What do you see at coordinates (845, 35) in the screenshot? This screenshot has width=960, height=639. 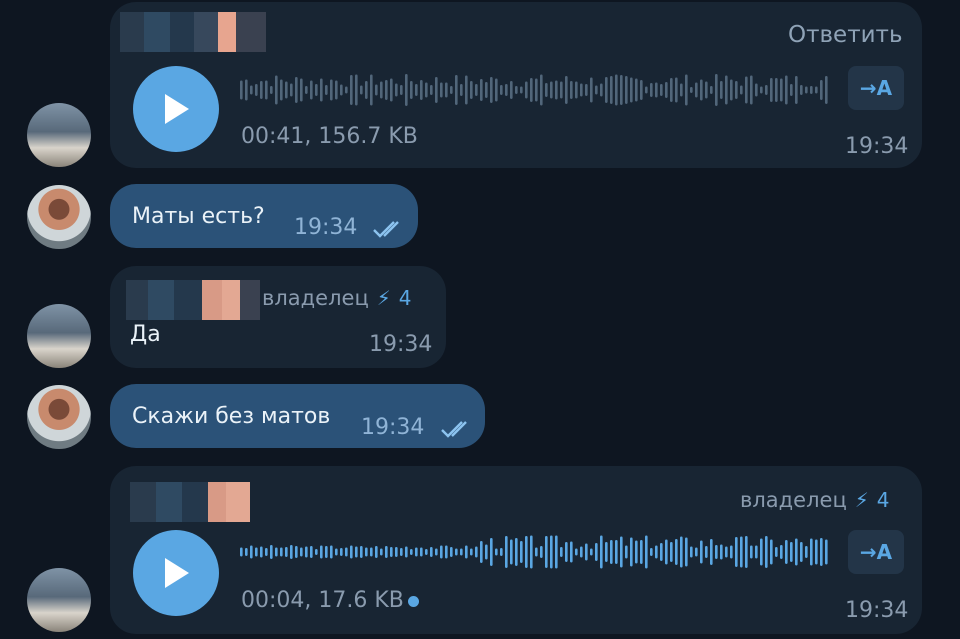 I see `reply-link: Ответить` at bounding box center [845, 35].